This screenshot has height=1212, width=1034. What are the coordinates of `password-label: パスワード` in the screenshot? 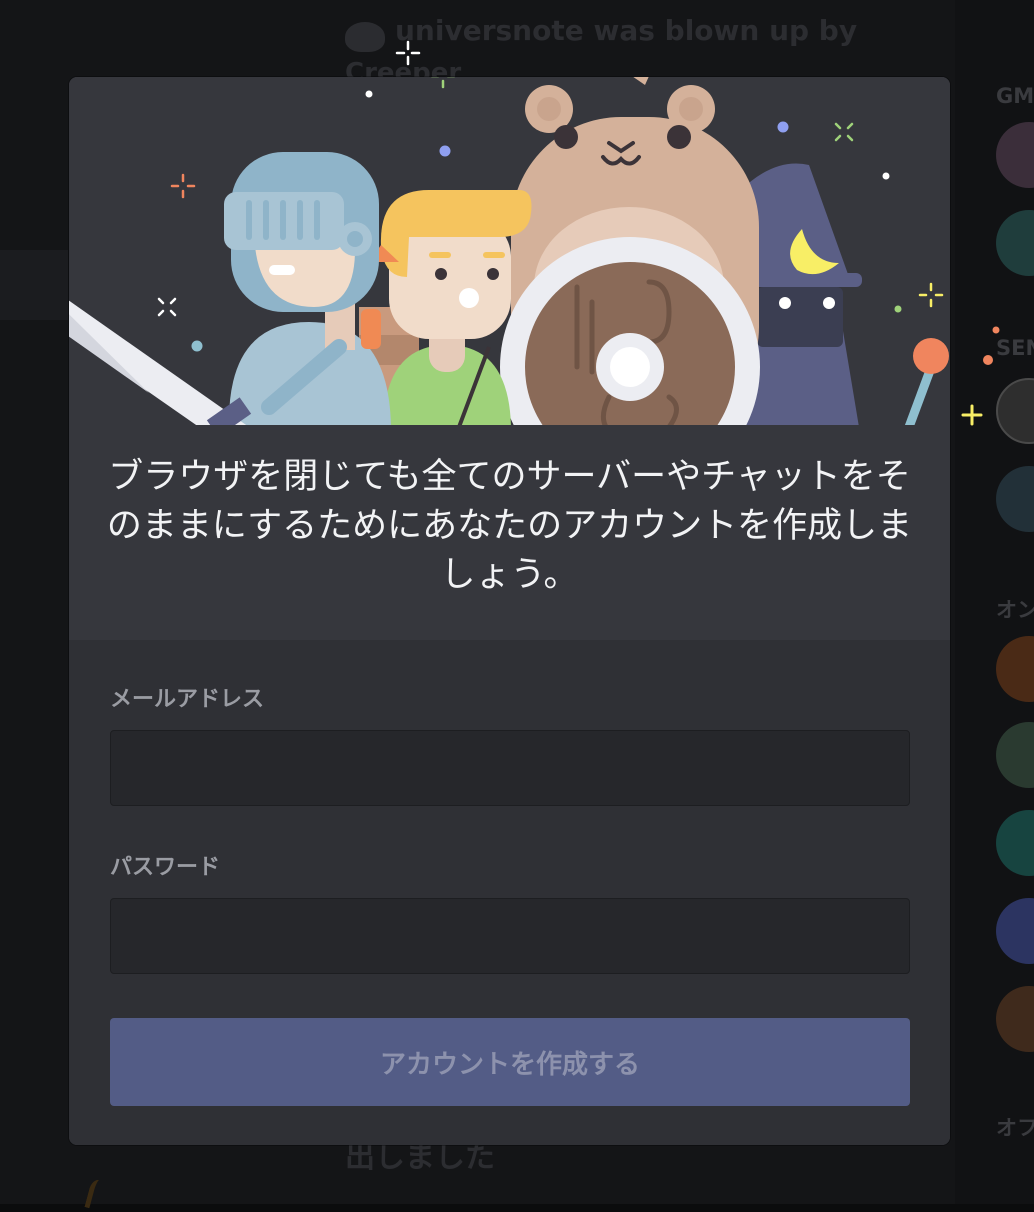 It's located at (165, 867).